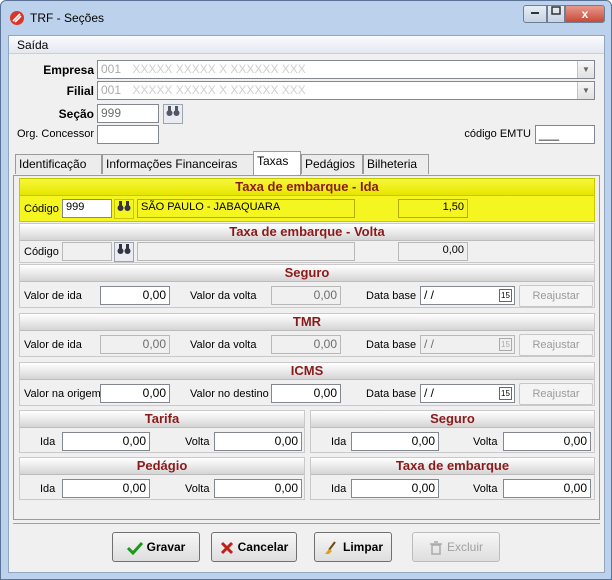 This screenshot has height=580, width=612. Describe the element at coordinates (306, 393) in the screenshot. I see `icms-destino-input: 0,00` at that location.